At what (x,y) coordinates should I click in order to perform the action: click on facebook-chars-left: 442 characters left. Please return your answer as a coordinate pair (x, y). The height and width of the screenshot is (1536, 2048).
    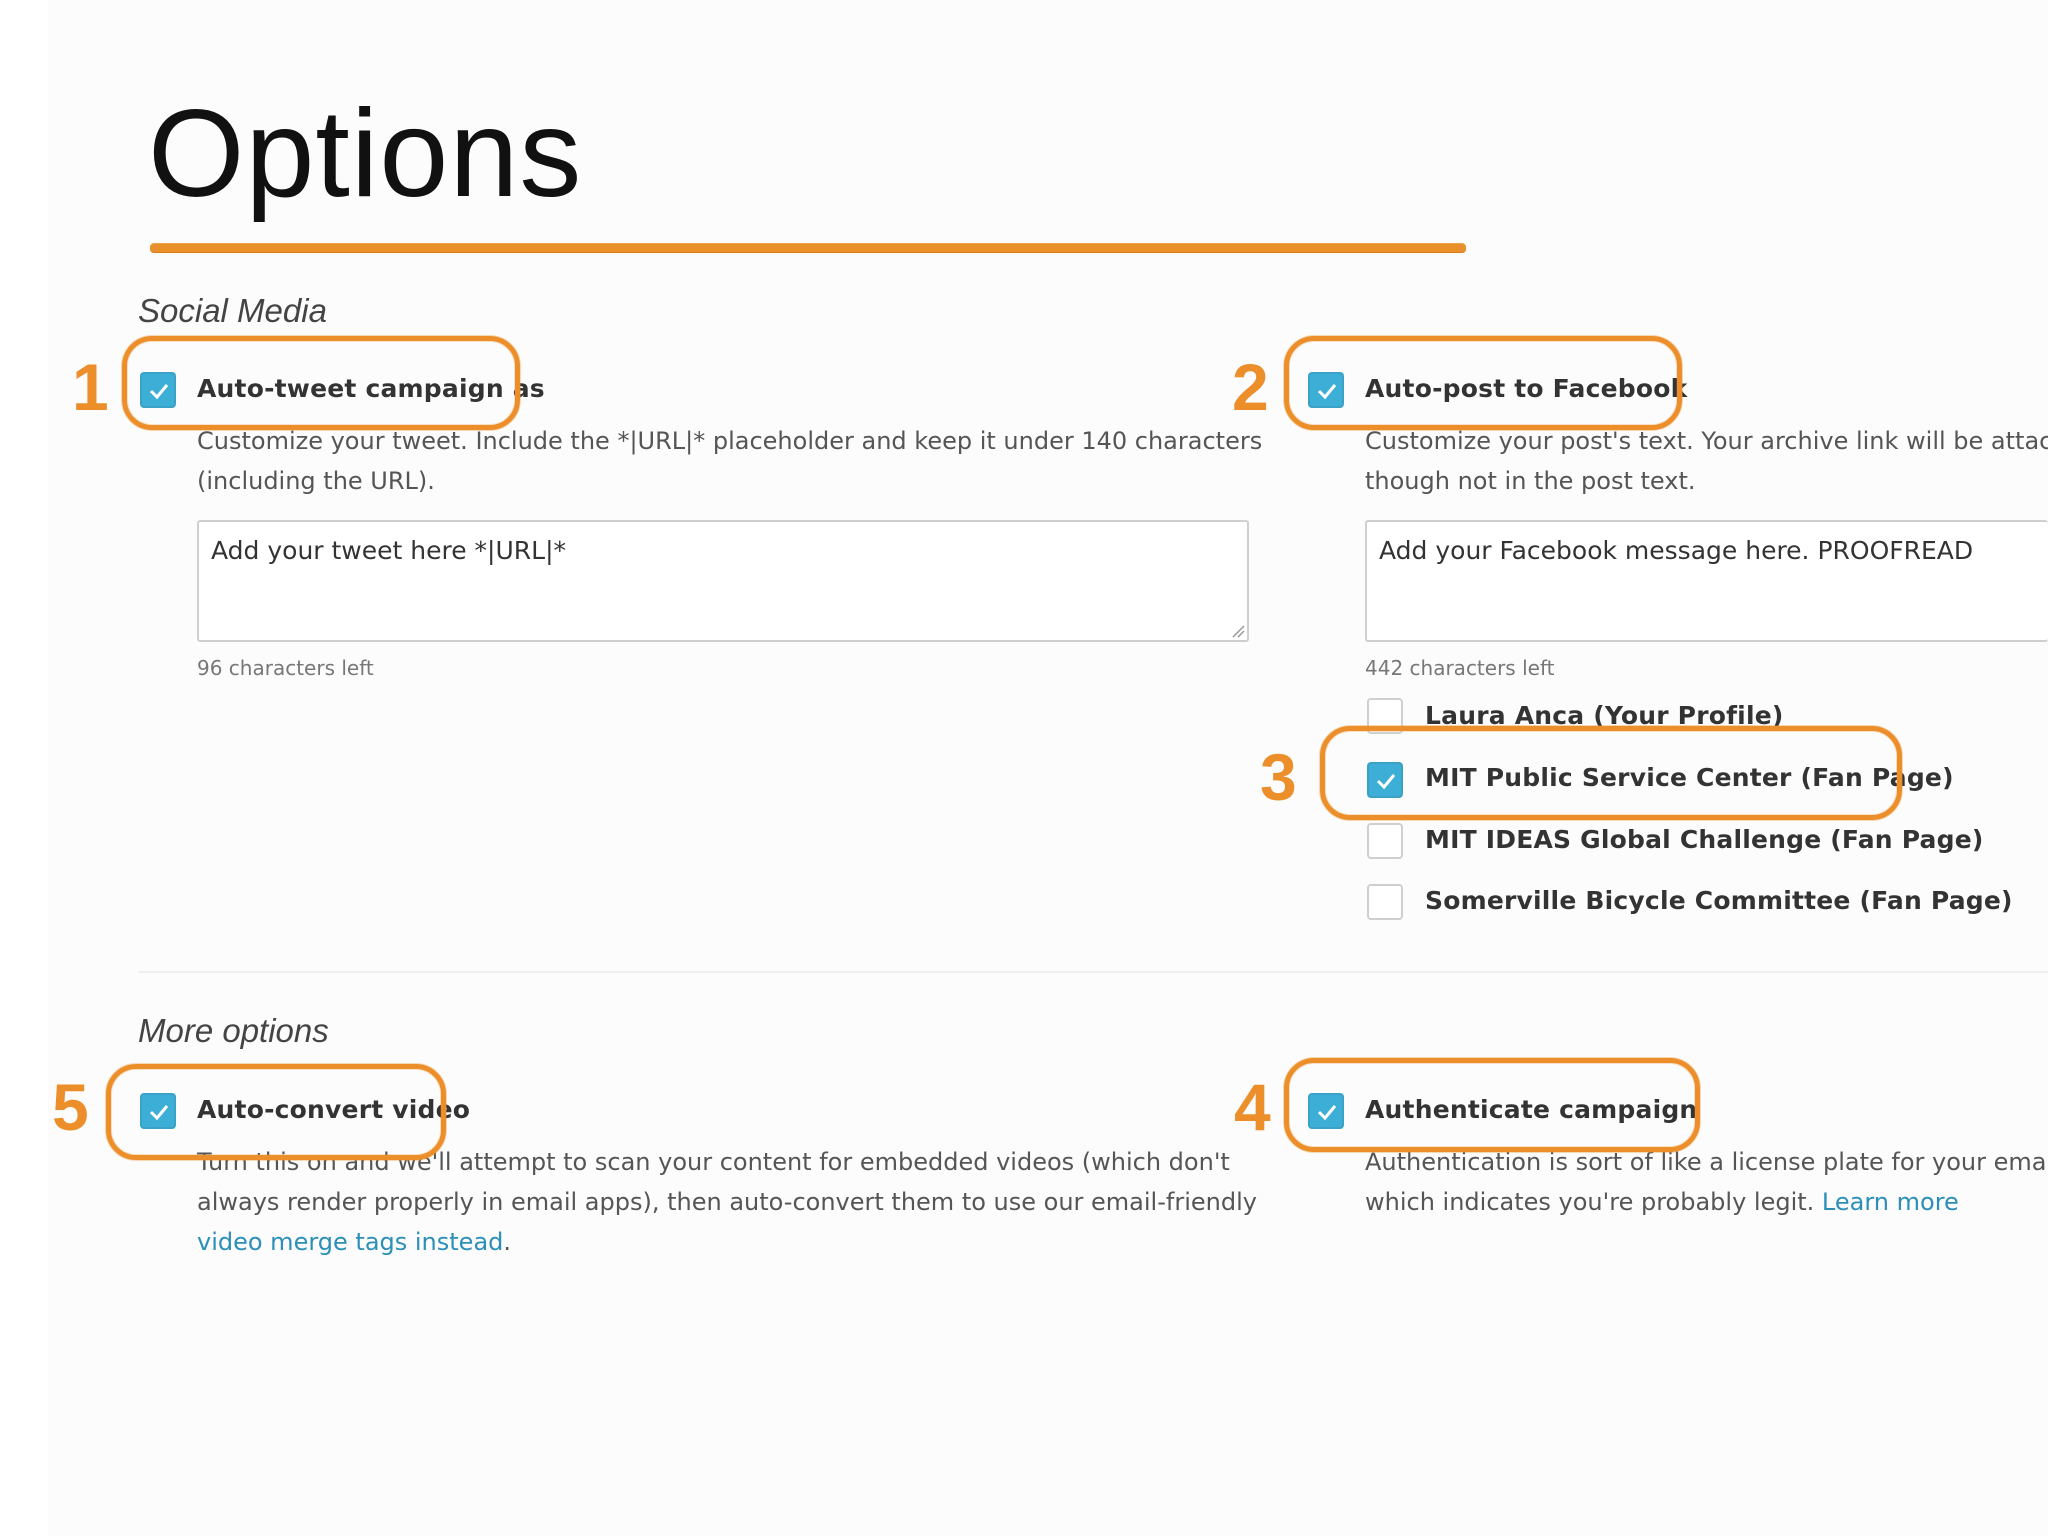
    Looking at the image, I should click on (1460, 668).